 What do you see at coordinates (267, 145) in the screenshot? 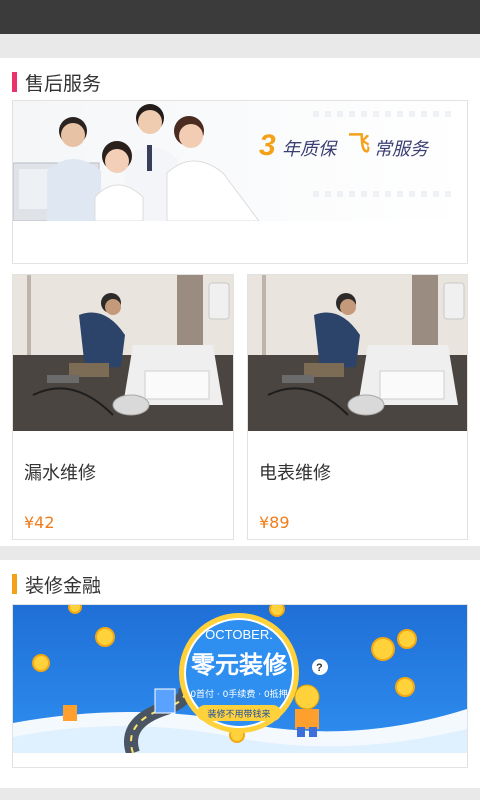
I see `svg-text: 3` at bounding box center [267, 145].